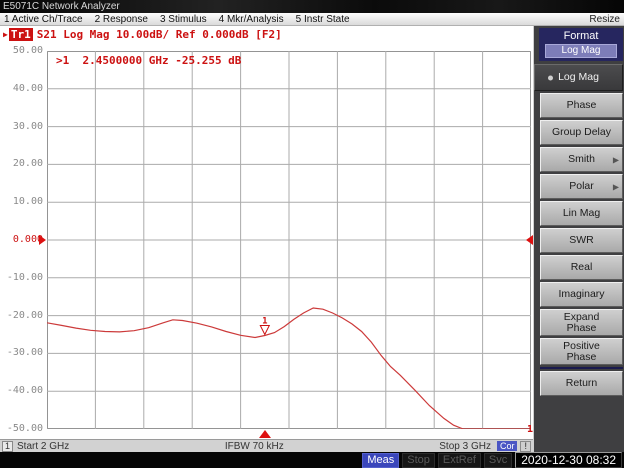  I want to click on softkey-label: Lin Mag, so click(581, 213).